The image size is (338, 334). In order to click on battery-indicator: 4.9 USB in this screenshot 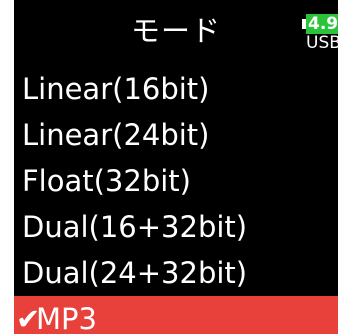, I will do `click(320, 32)`.